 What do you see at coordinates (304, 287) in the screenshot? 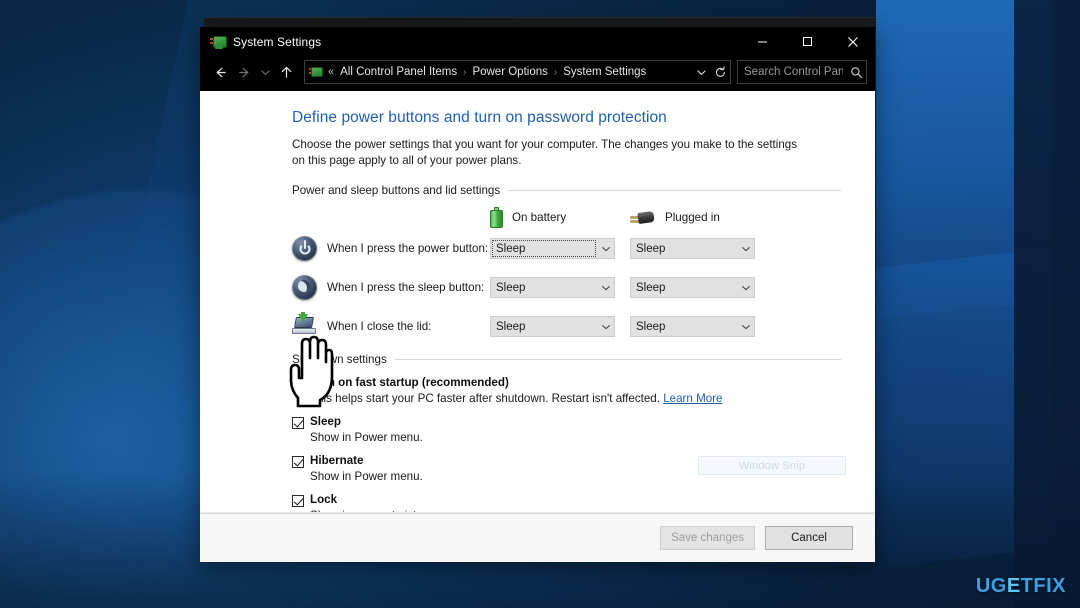
I see `sleep-moon-icon` at bounding box center [304, 287].